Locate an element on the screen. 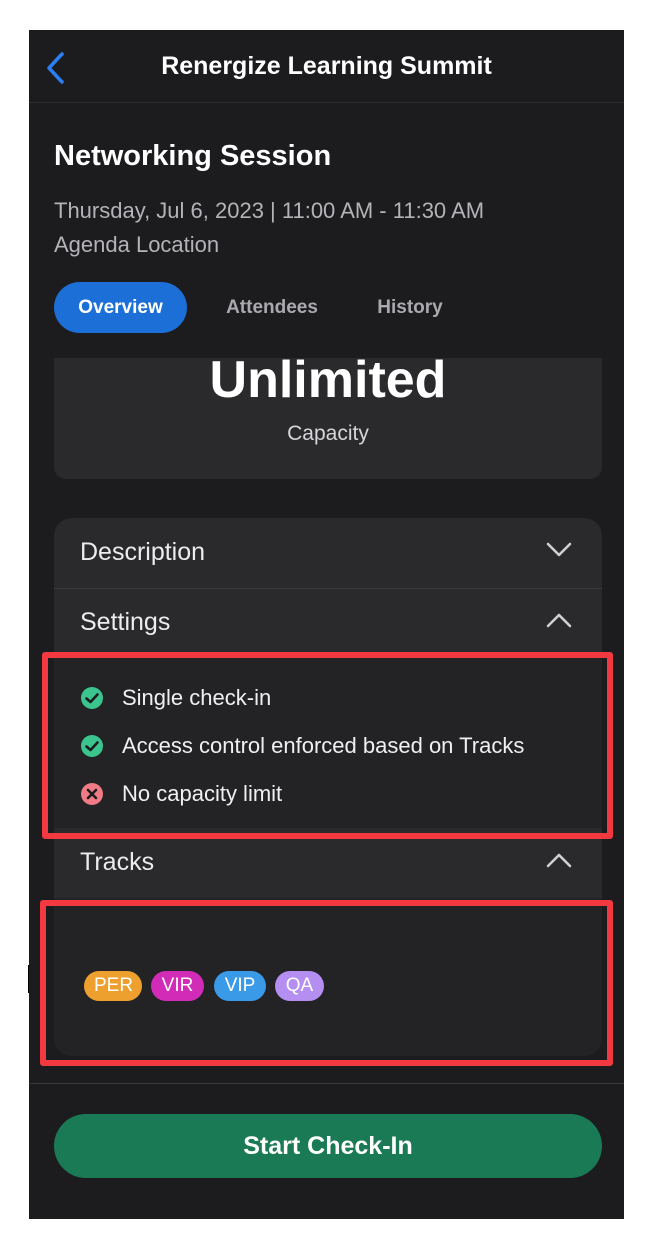  description-label: Description is located at coordinates (143, 552).